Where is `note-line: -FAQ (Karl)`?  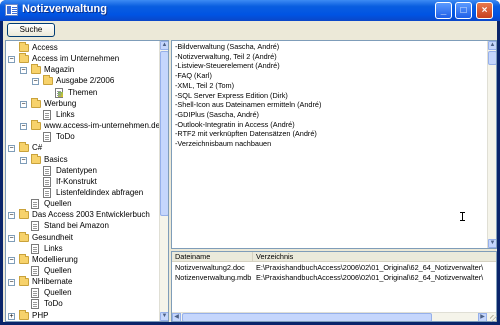
note-line: -FAQ (Karl) is located at coordinates (193, 76).